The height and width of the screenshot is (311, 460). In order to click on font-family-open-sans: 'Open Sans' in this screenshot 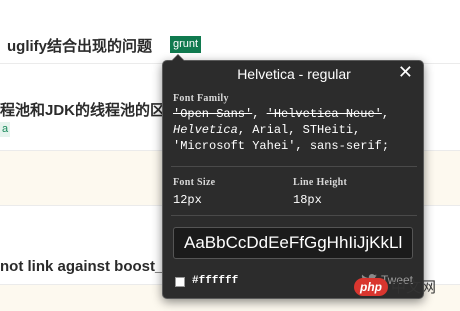, I will do `click(213, 114)`.